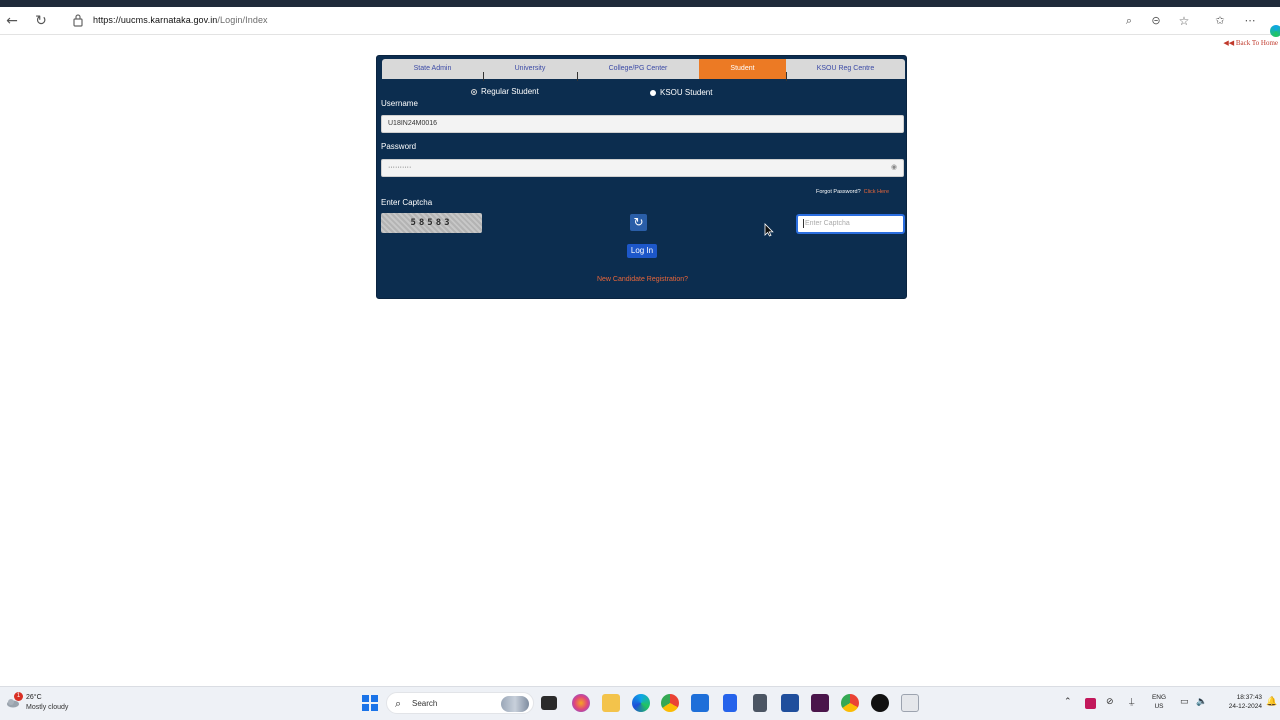 This screenshot has height=720, width=1280. What do you see at coordinates (460, 703) in the screenshot?
I see `taskbar-search: ⌕ Search` at bounding box center [460, 703].